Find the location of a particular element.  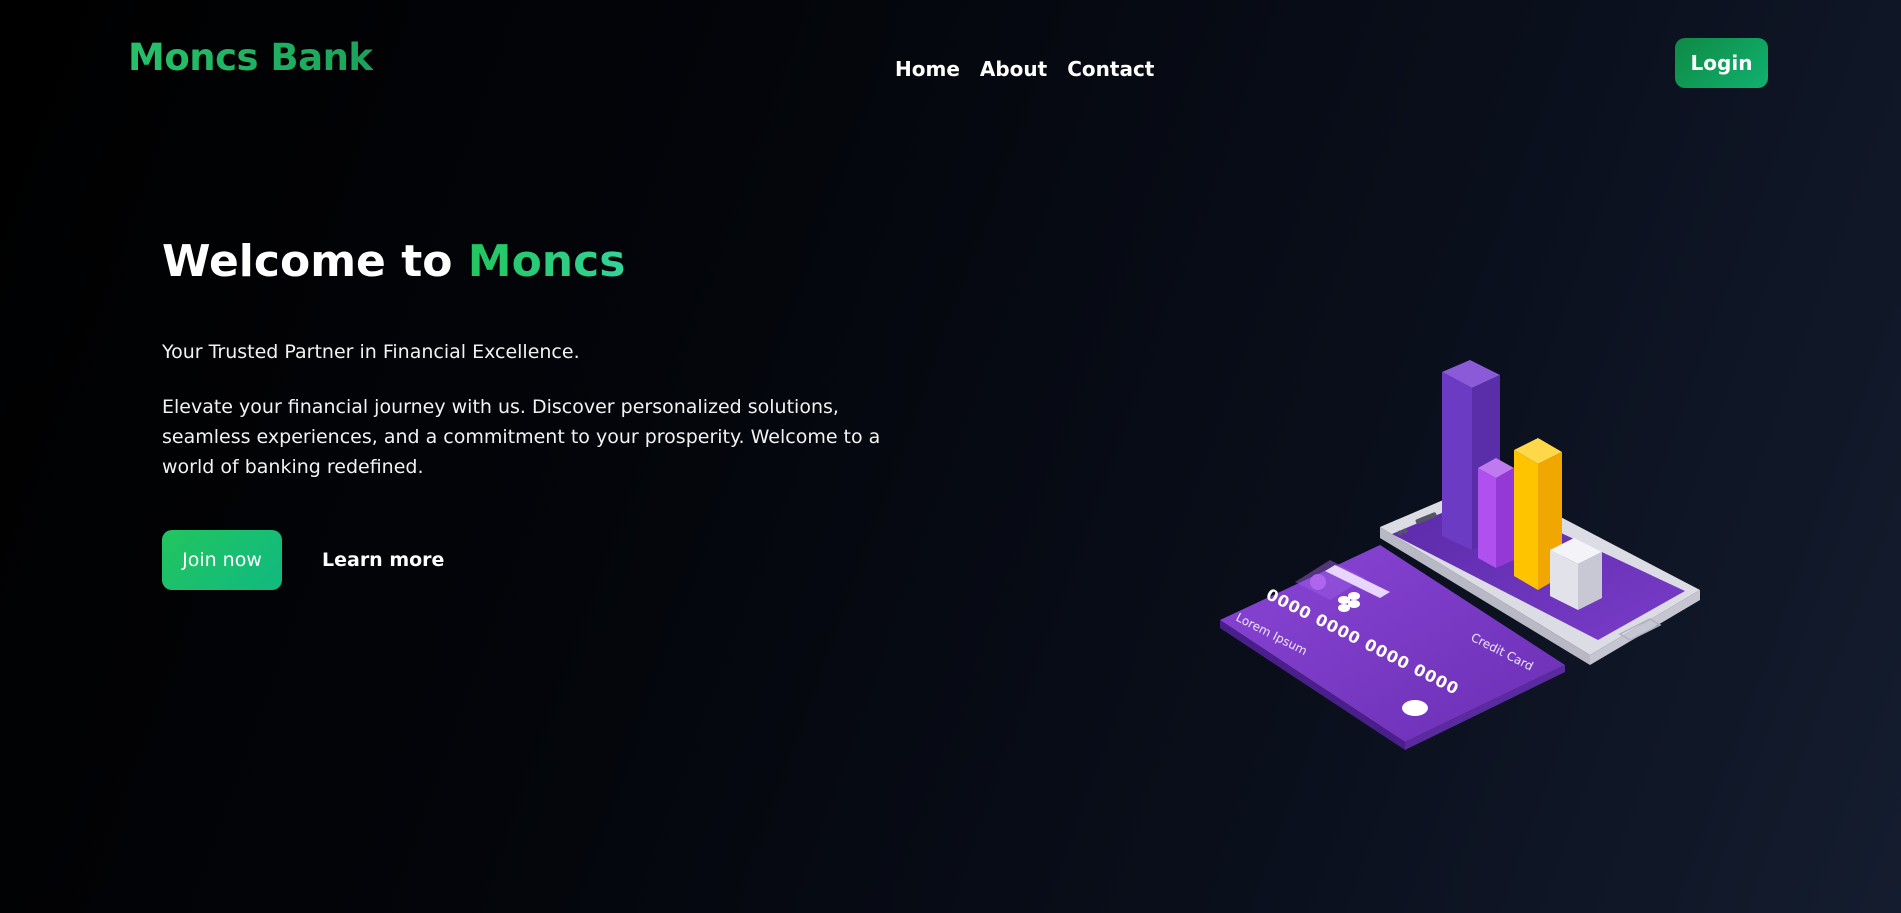

nav-link-contact: Contact is located at coordinates (1110, 69).